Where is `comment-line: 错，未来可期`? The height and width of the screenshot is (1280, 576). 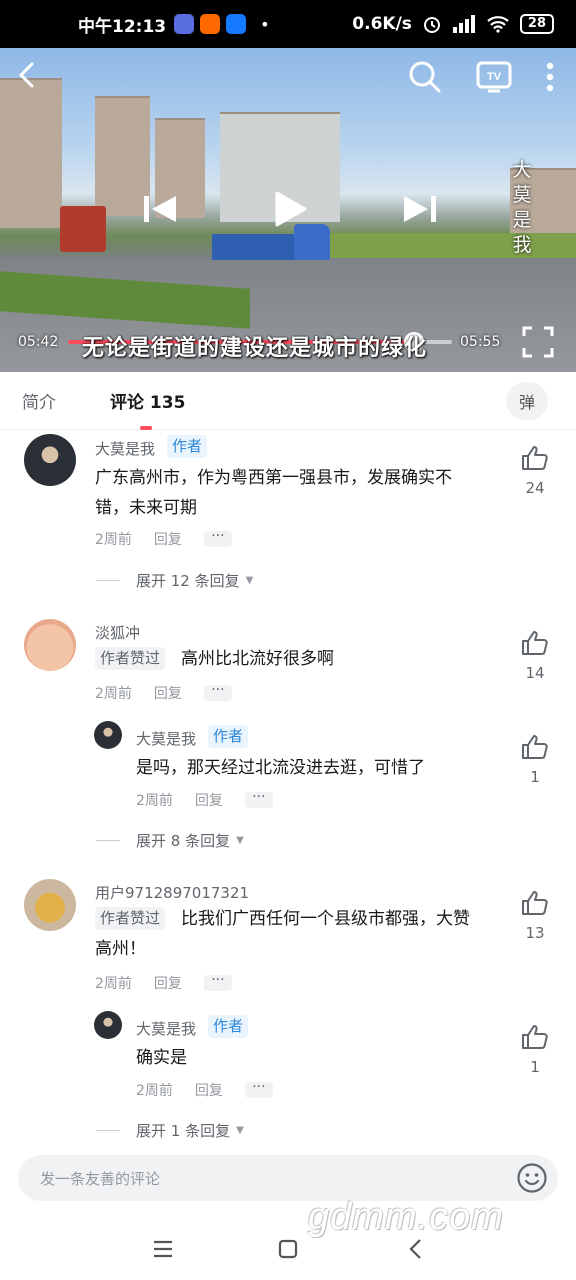 comment-line: 错，未来可期 is located at coordinates (146, 508).